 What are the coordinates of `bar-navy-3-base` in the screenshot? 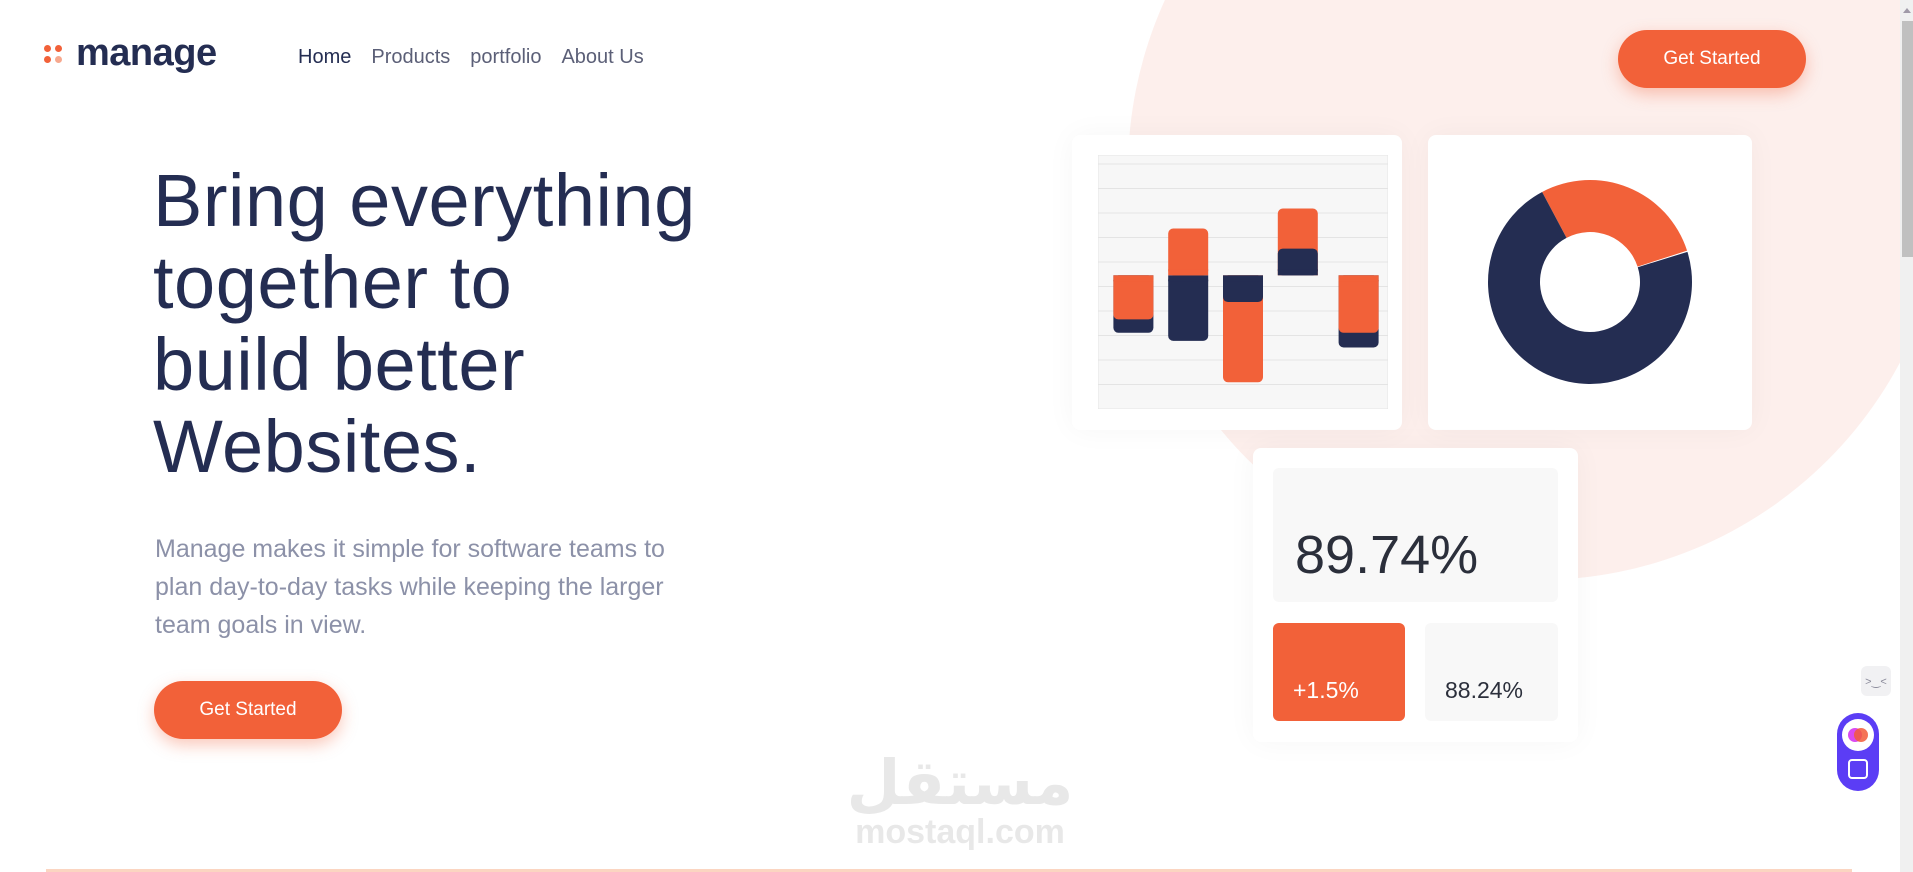 It's located at (1243, 278).